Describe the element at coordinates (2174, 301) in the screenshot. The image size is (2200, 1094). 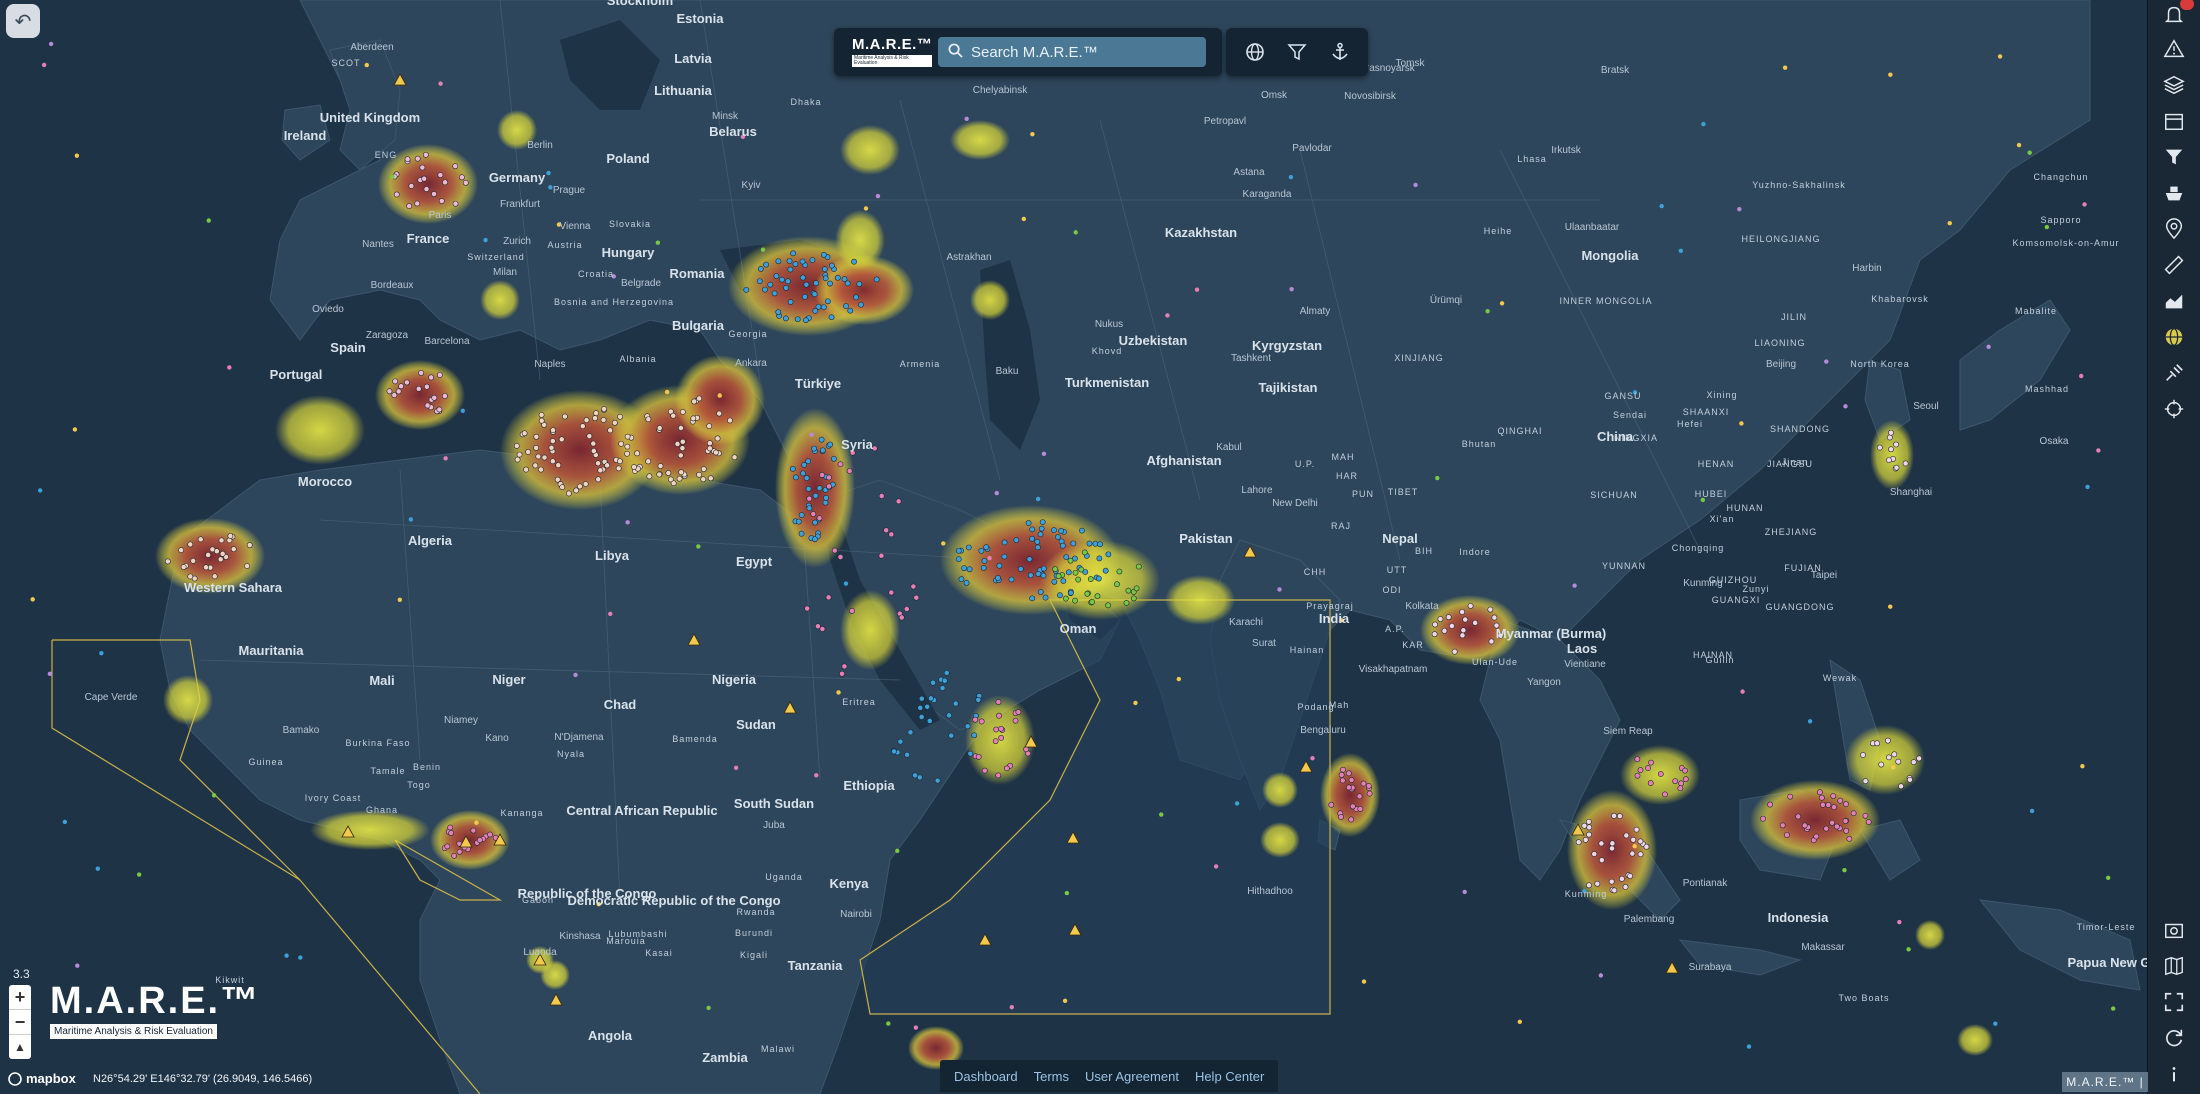
I see `area-chart-icon` at that location.